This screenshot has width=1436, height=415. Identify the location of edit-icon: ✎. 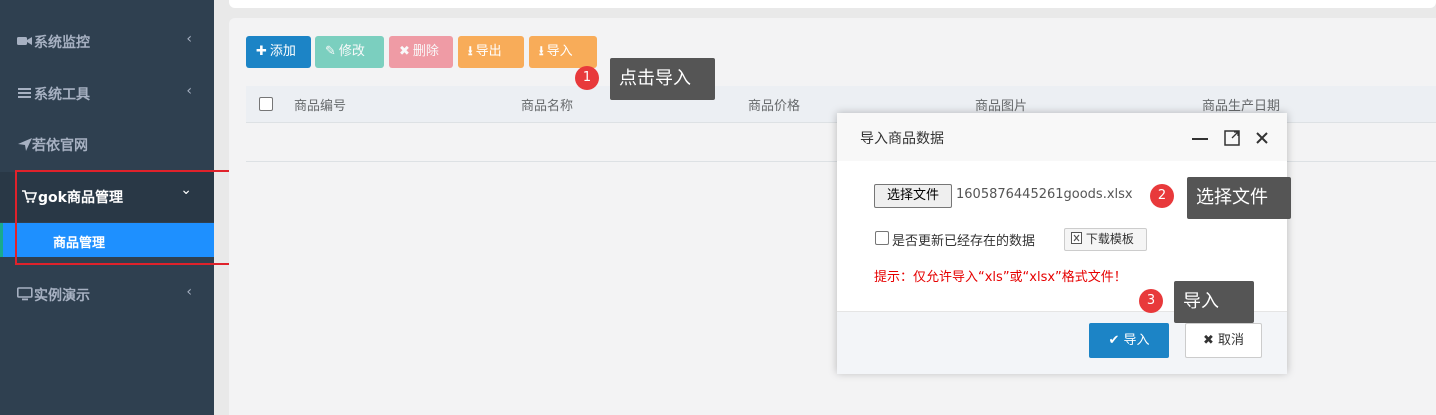
(330, 51).